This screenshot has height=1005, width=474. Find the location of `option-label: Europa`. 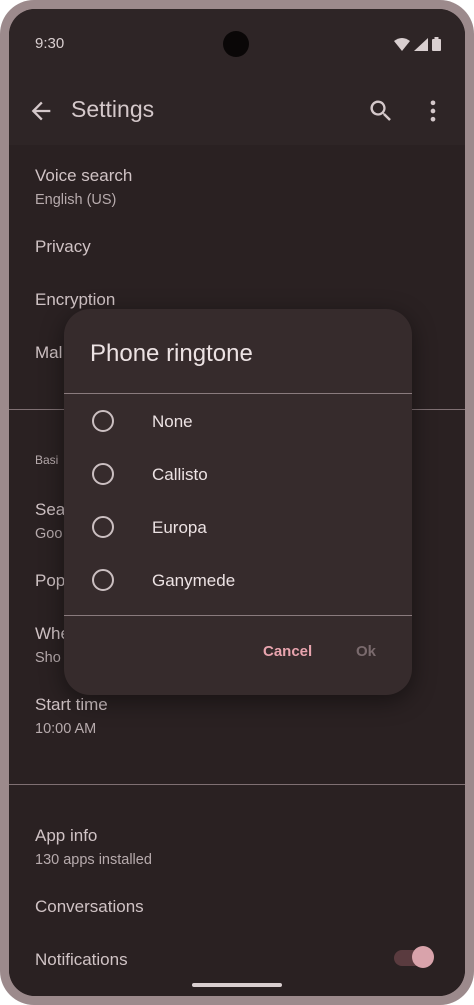

option-label: Europa is located at coordinates (179, 527).